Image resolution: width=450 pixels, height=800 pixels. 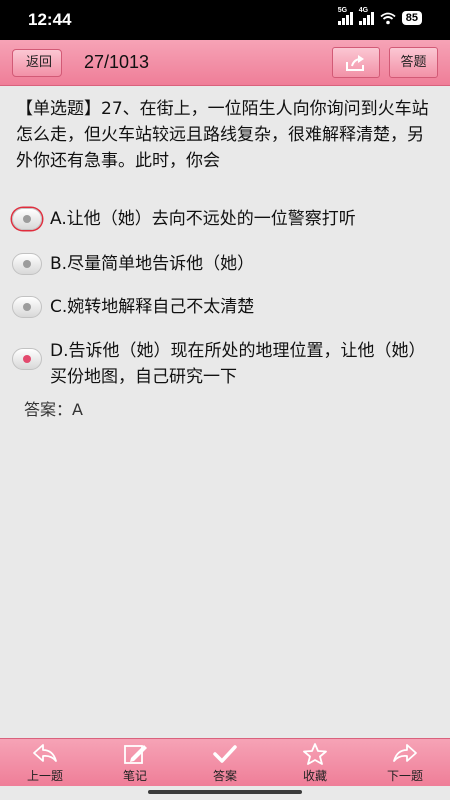 I want to click on favorite-label: 收藏, so click(x=314, y=776).